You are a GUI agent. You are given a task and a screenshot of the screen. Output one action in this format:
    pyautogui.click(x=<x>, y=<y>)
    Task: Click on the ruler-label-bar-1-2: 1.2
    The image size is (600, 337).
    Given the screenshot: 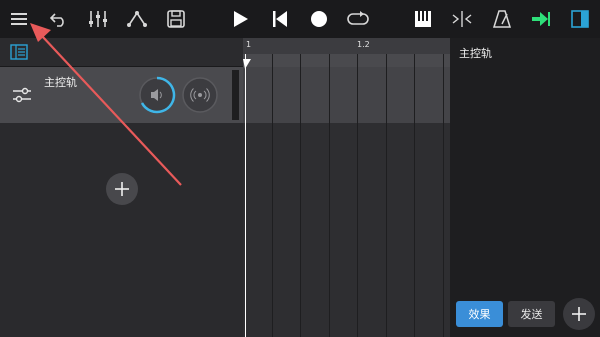 What is the action you would take?
    pyautogui.click(x=363, y=44)
    